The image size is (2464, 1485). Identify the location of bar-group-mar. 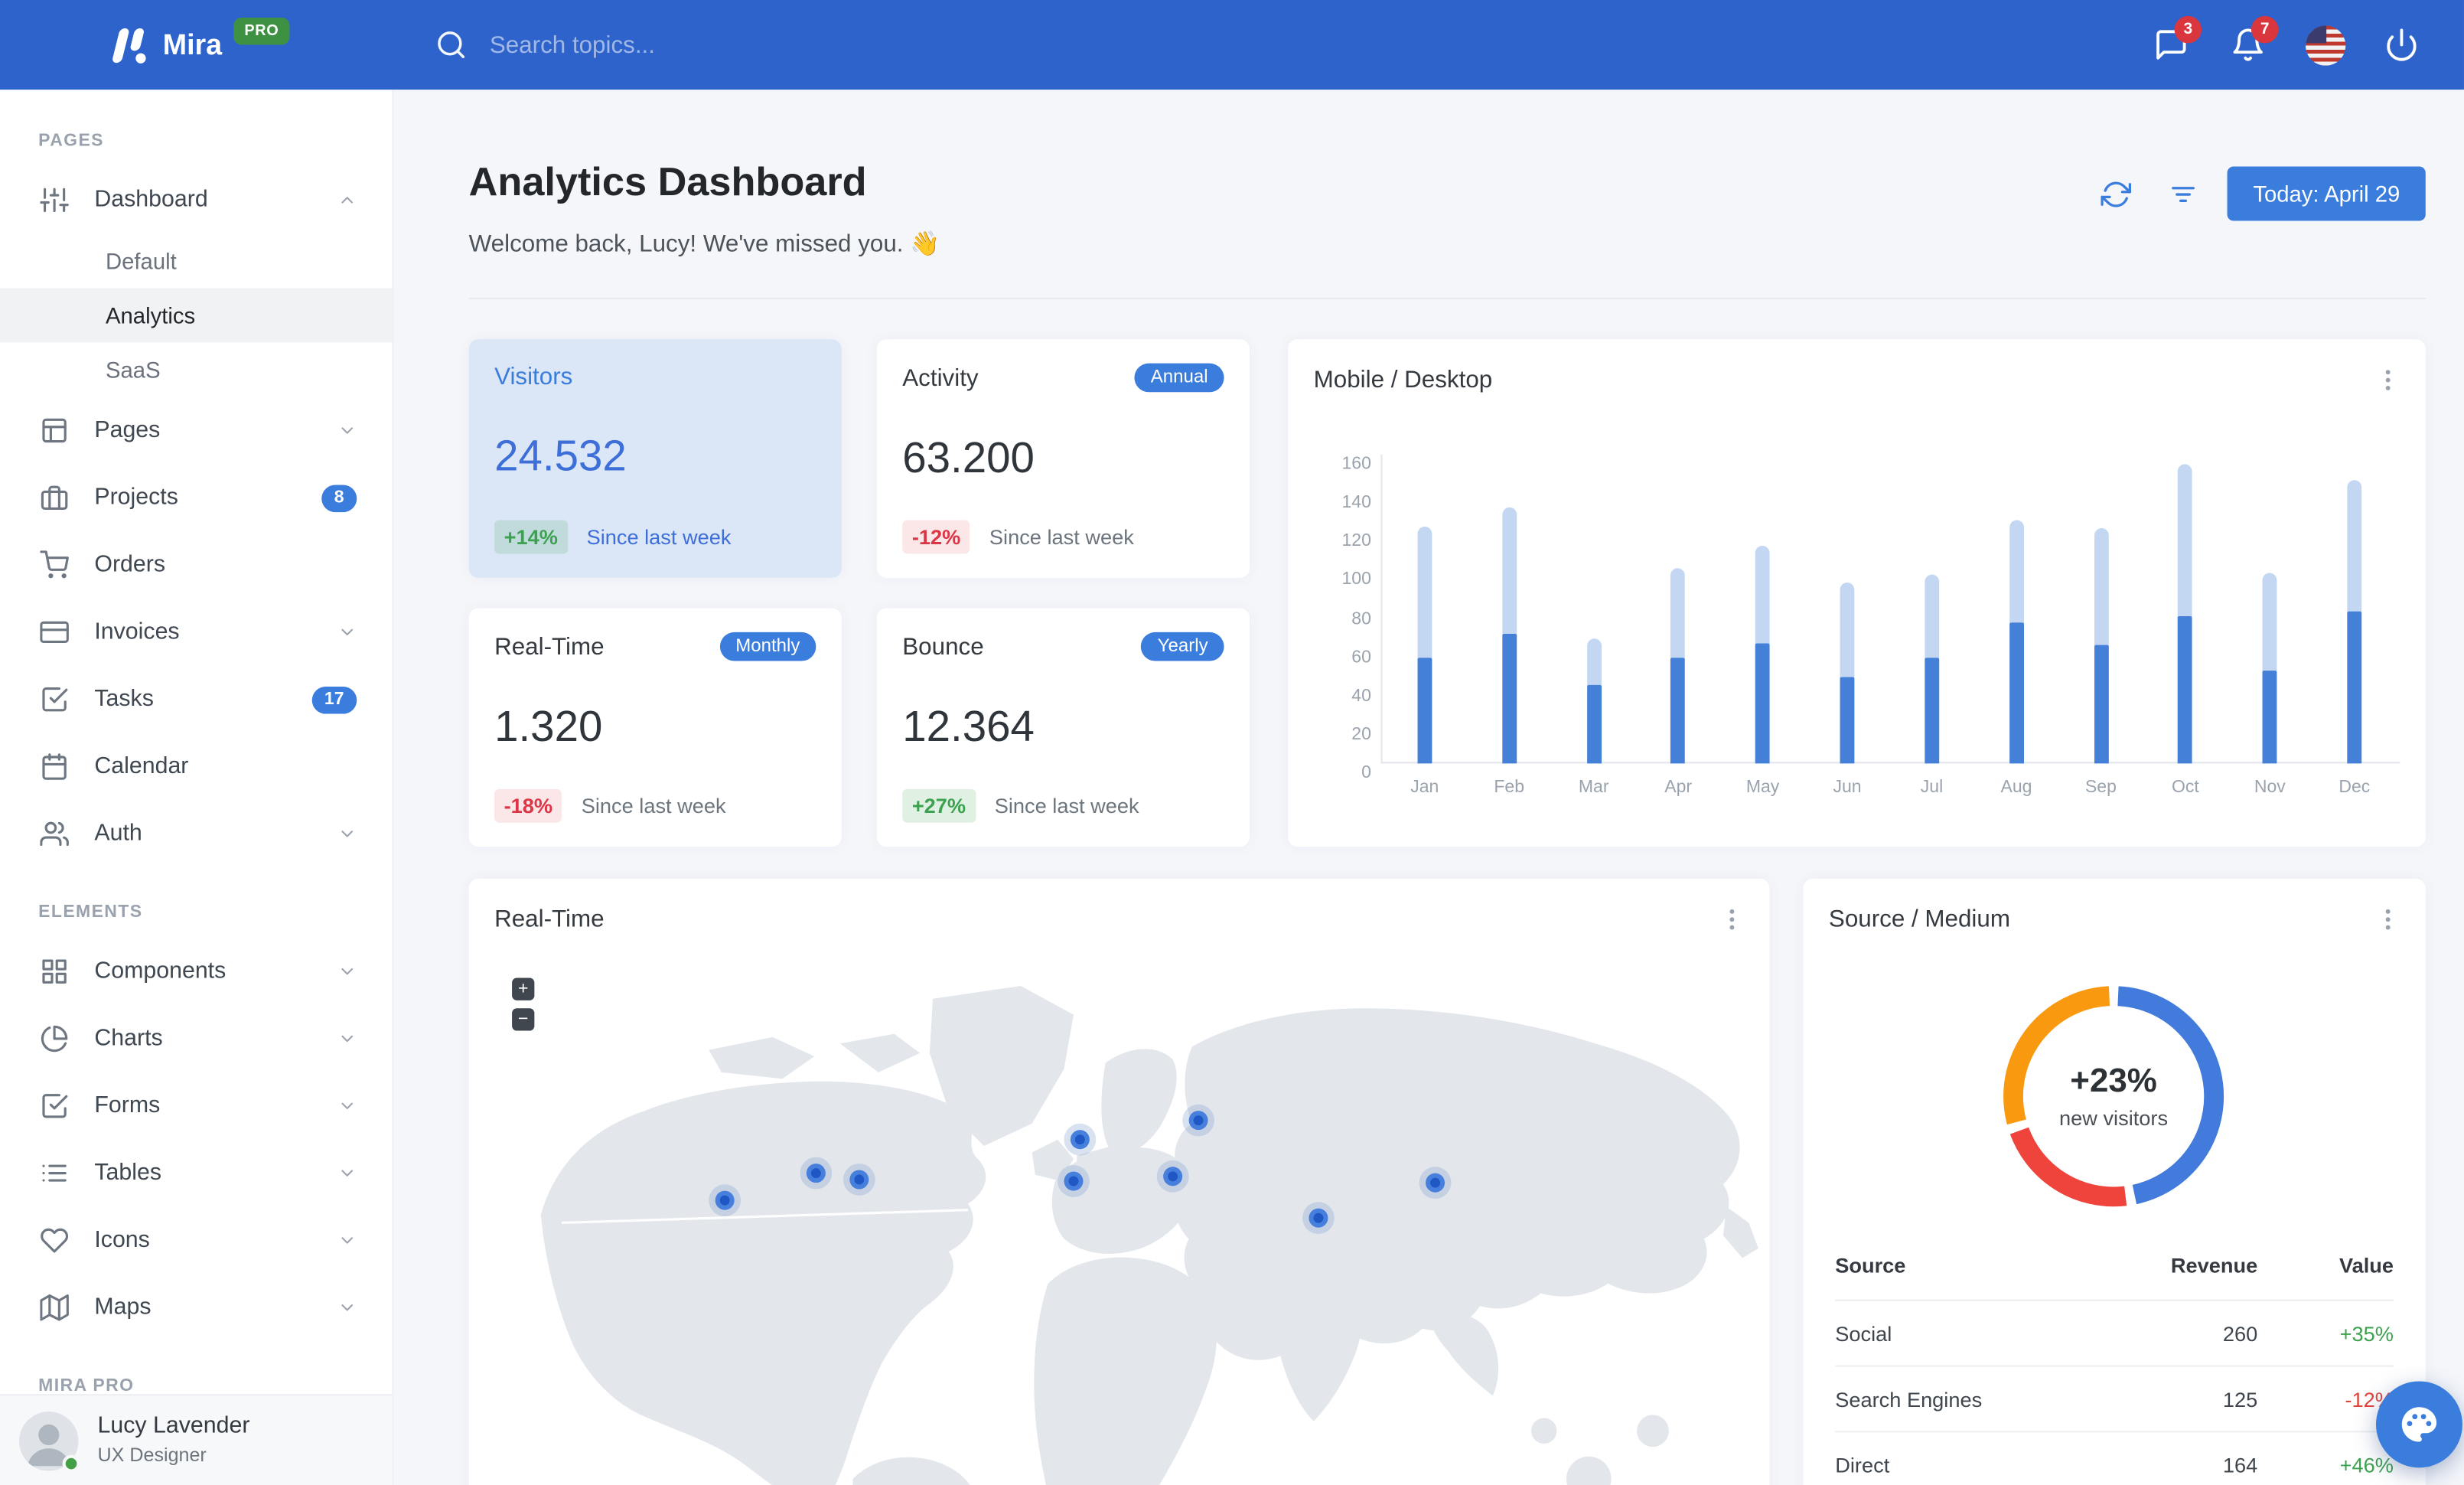
(1593, 609).